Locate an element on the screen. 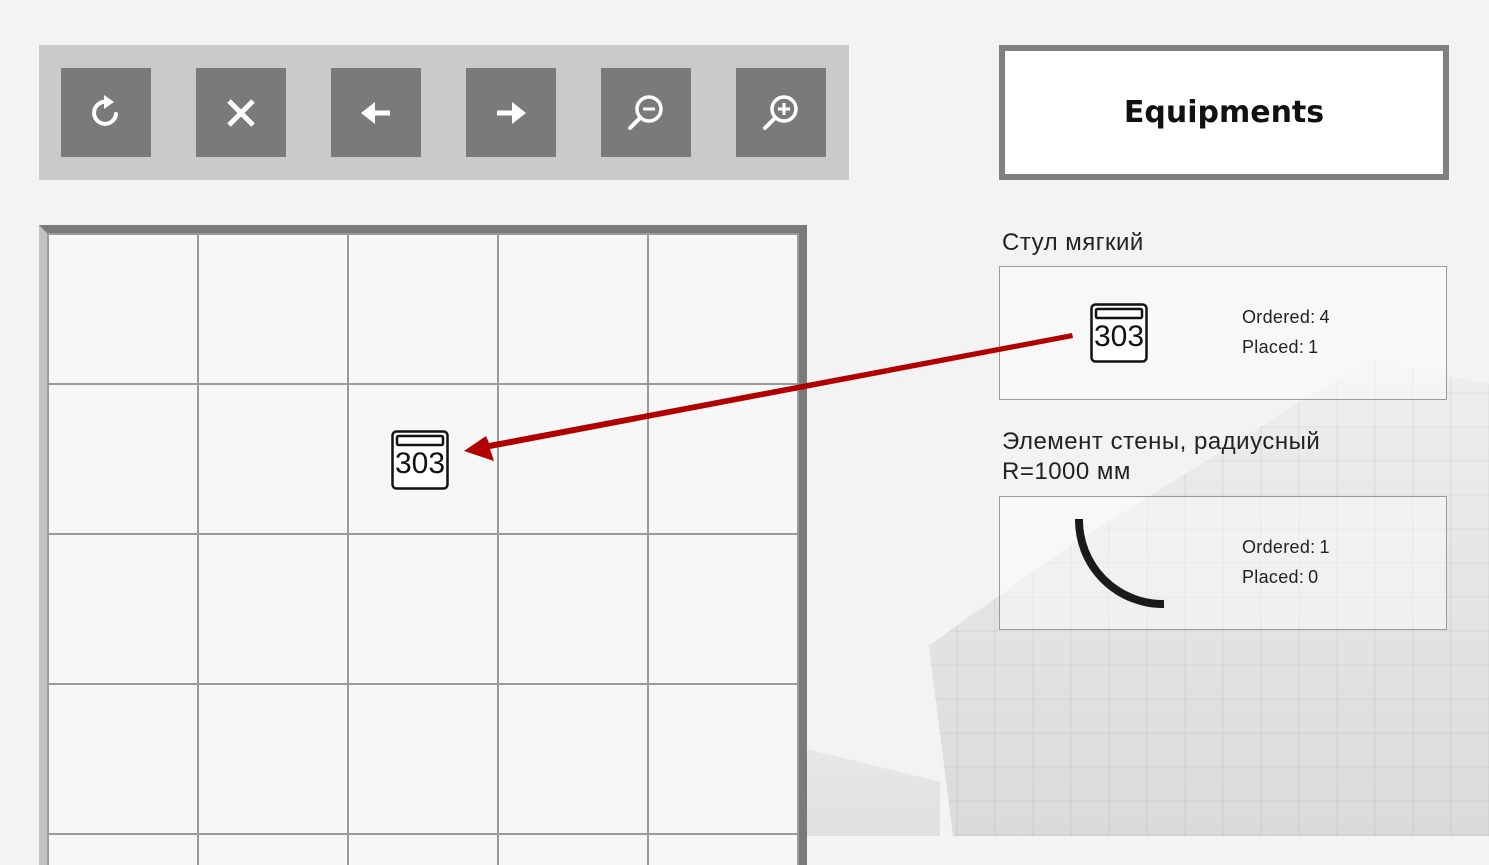  drag-arrow is located at coordinates (768, 397).